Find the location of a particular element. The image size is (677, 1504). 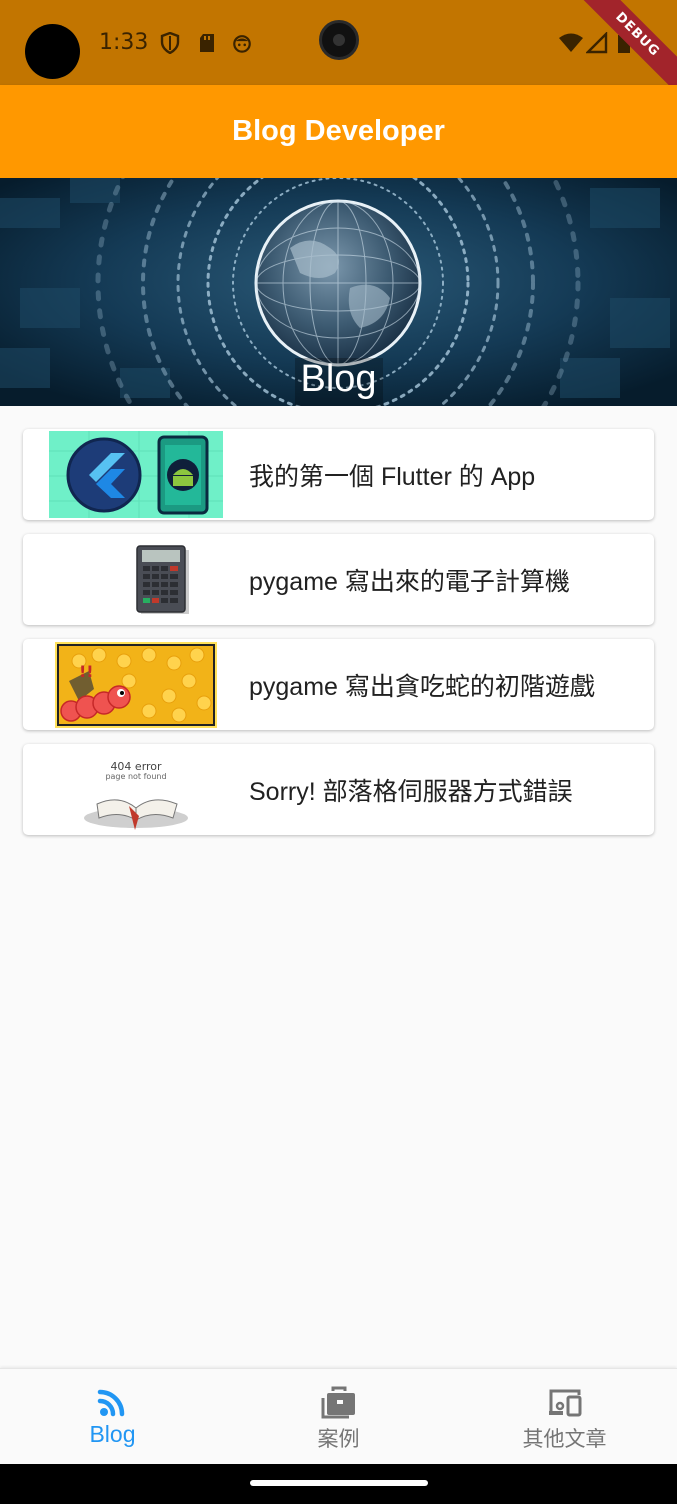

nav-item-blog: Blog is located at coordinates (112, 1417).